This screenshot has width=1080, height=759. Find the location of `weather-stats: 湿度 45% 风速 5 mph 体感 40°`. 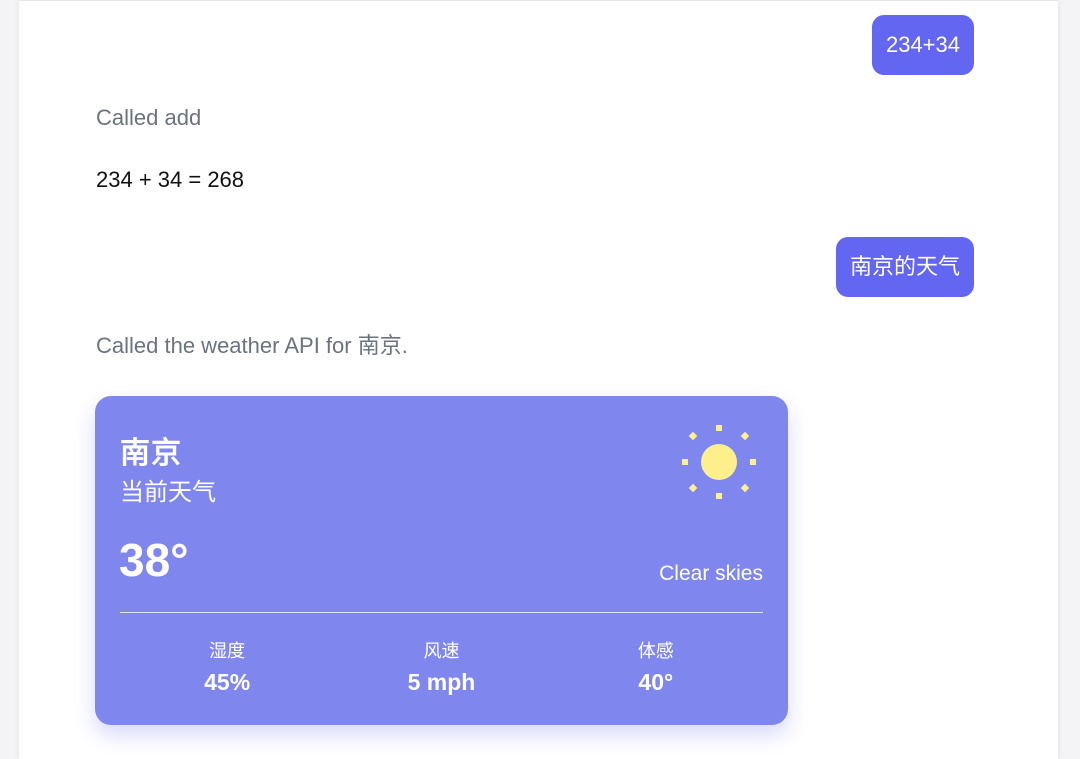

weather-stats: 湿度 45% 风速 5 mph 体感 40° is located at coordinates (441, 667).